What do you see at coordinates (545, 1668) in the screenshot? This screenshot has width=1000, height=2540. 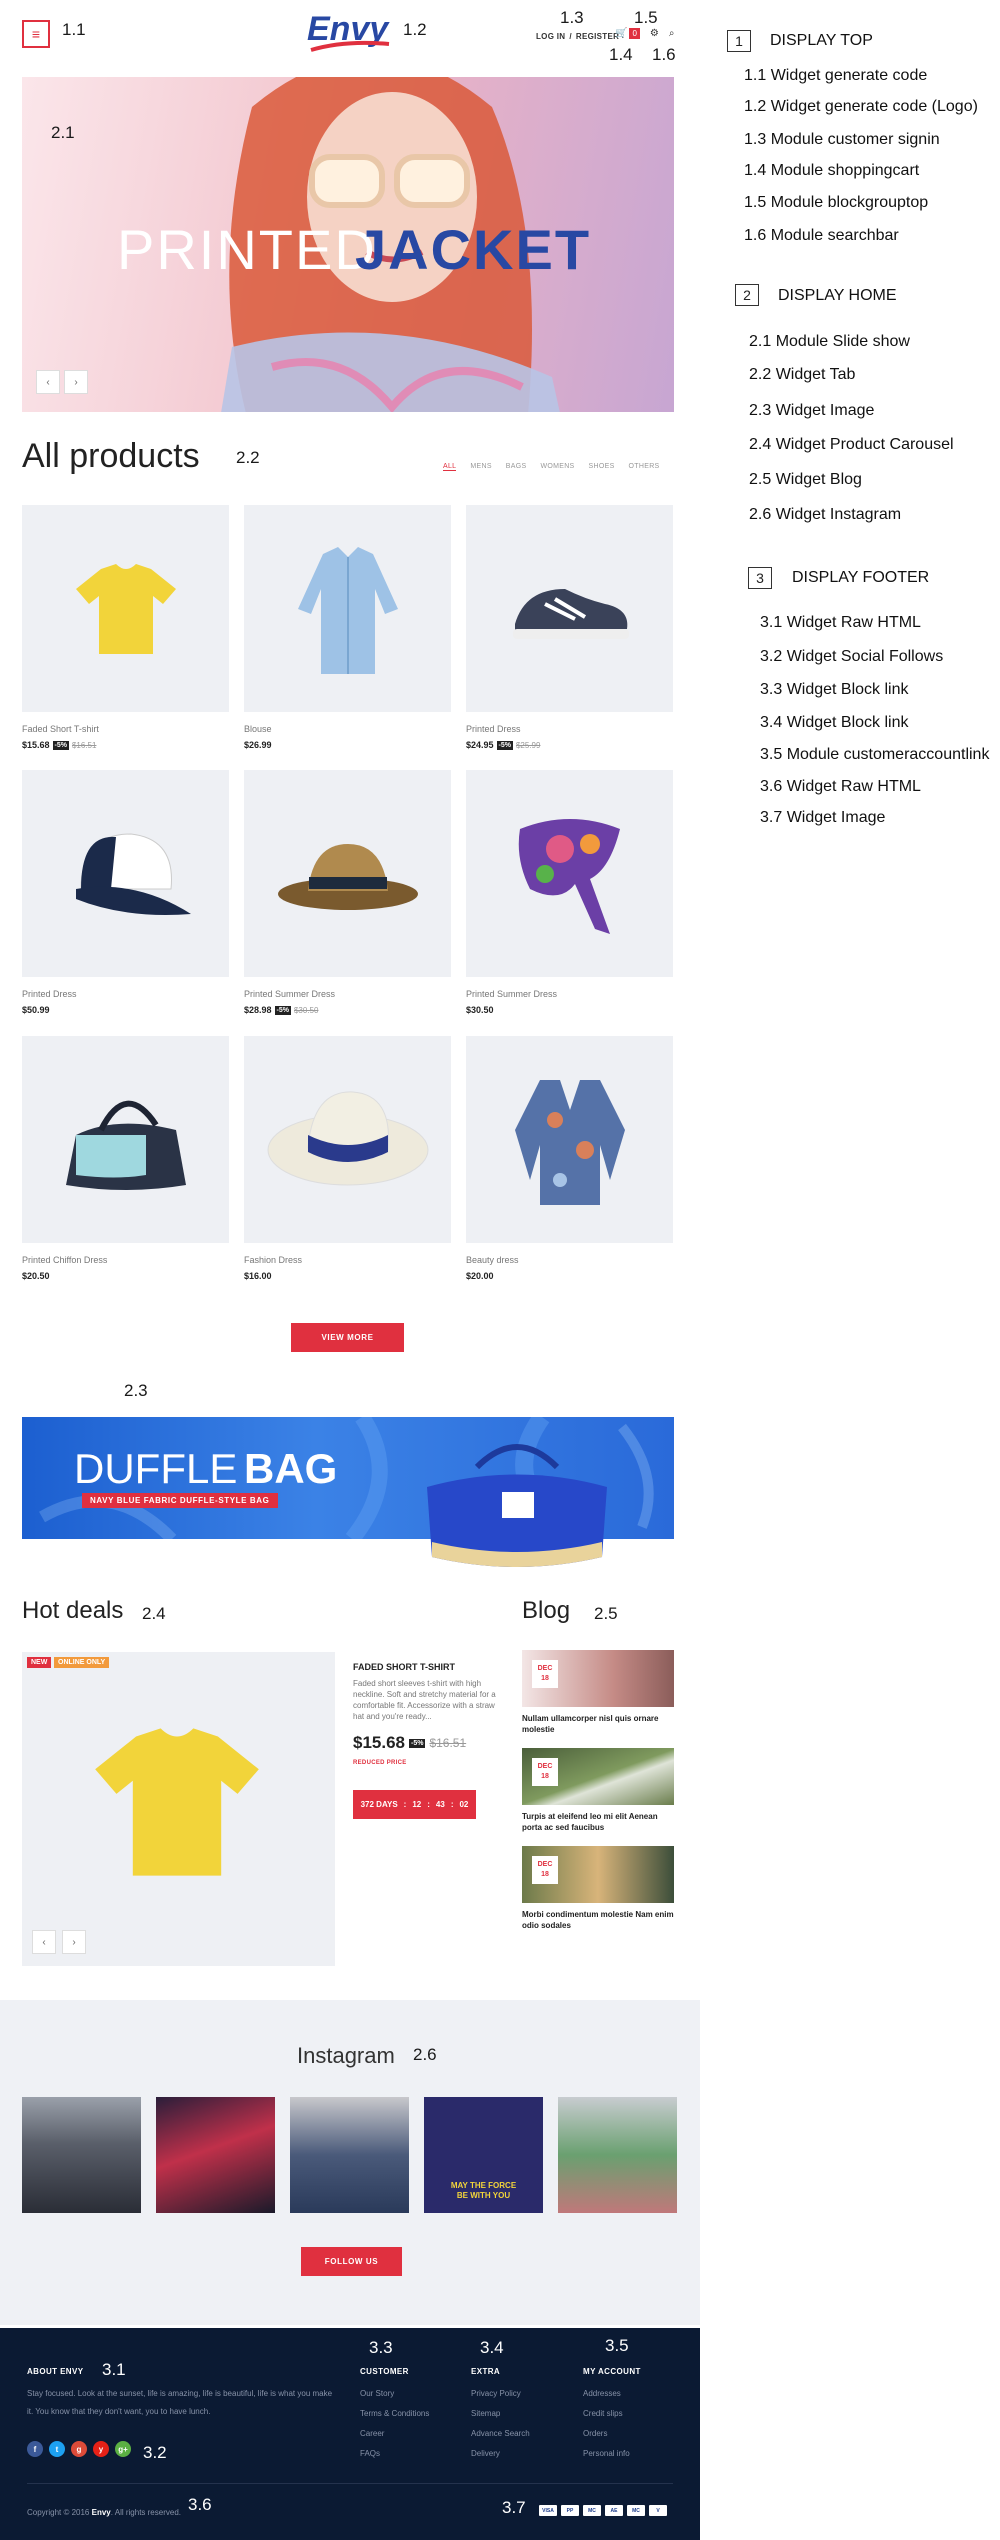 I see `date-month: DEC` at bounding box center [545, 1668].